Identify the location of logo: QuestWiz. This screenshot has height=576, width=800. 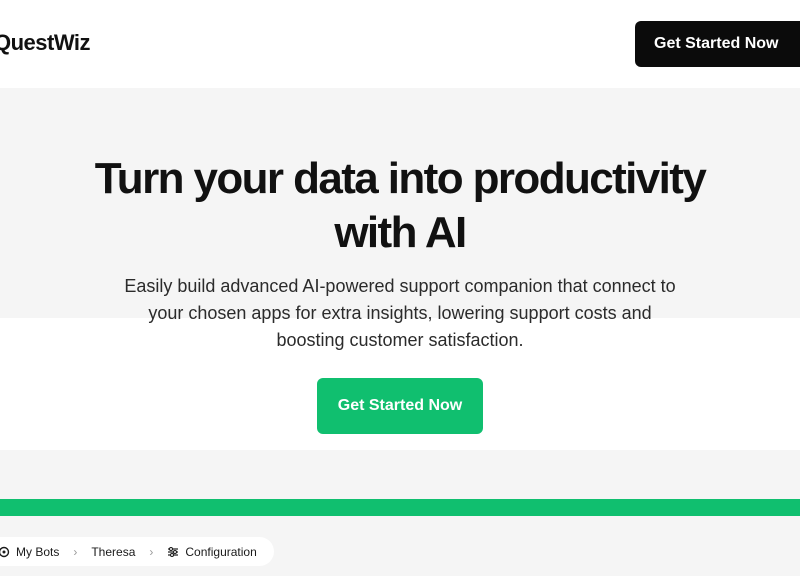
(45, 43).